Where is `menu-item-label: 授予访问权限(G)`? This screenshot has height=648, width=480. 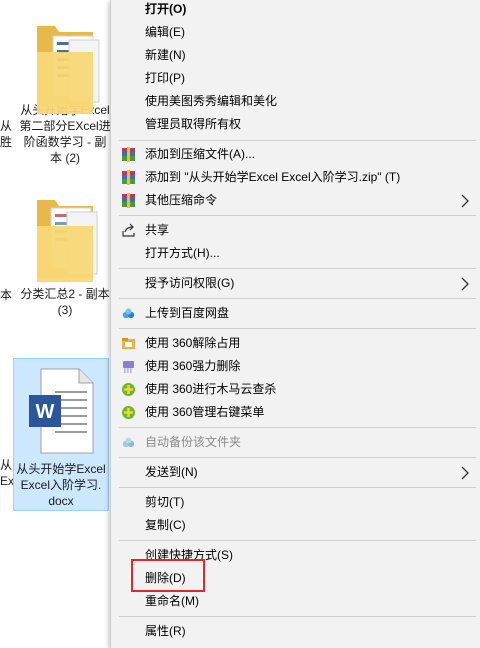
menu-item-label: 授予访问权限(G) is located at coordinates (190, 283).